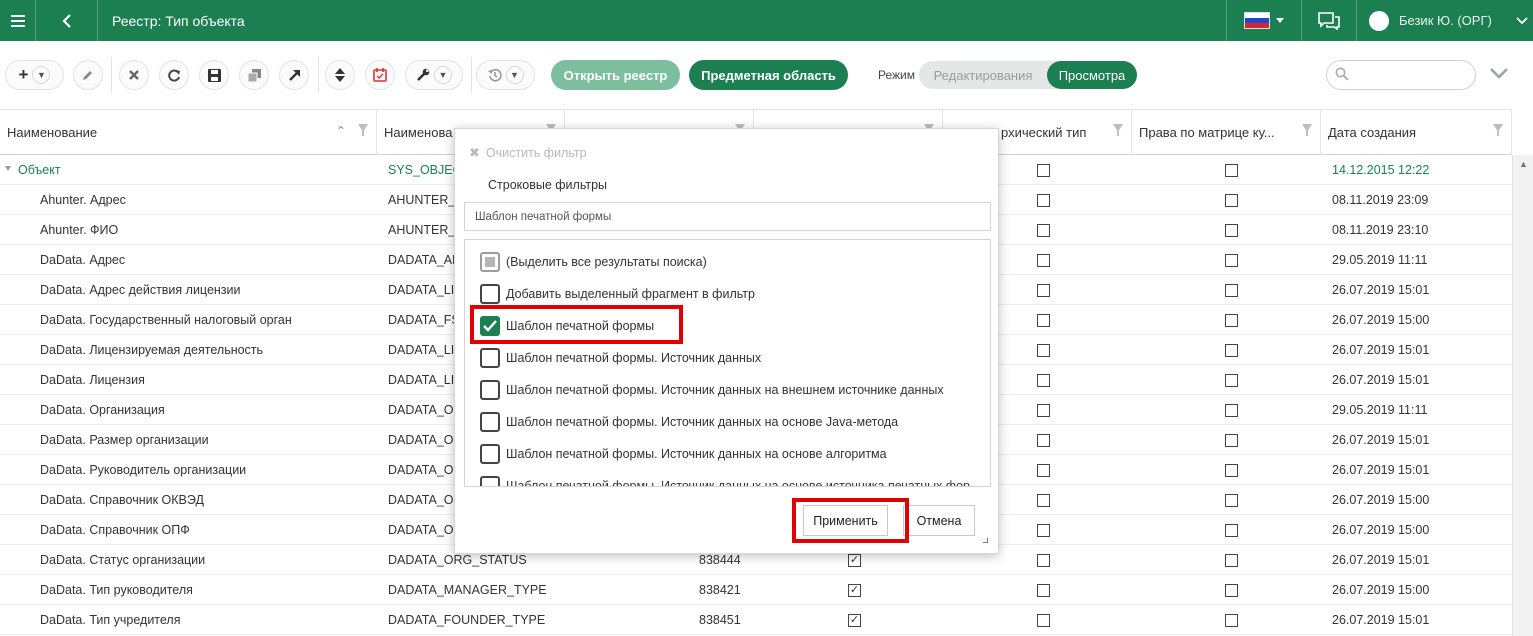 The image size is (1533, 636). What do you see at coordinates (134, 75) in the screenshot?
I see `delete-button` at bounding box center [134, 75].